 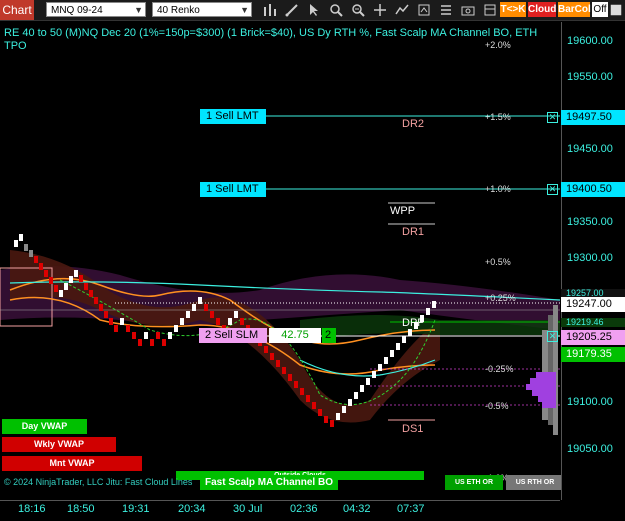 I want to click on bar-chart-icon, so click(x=270, y=10).